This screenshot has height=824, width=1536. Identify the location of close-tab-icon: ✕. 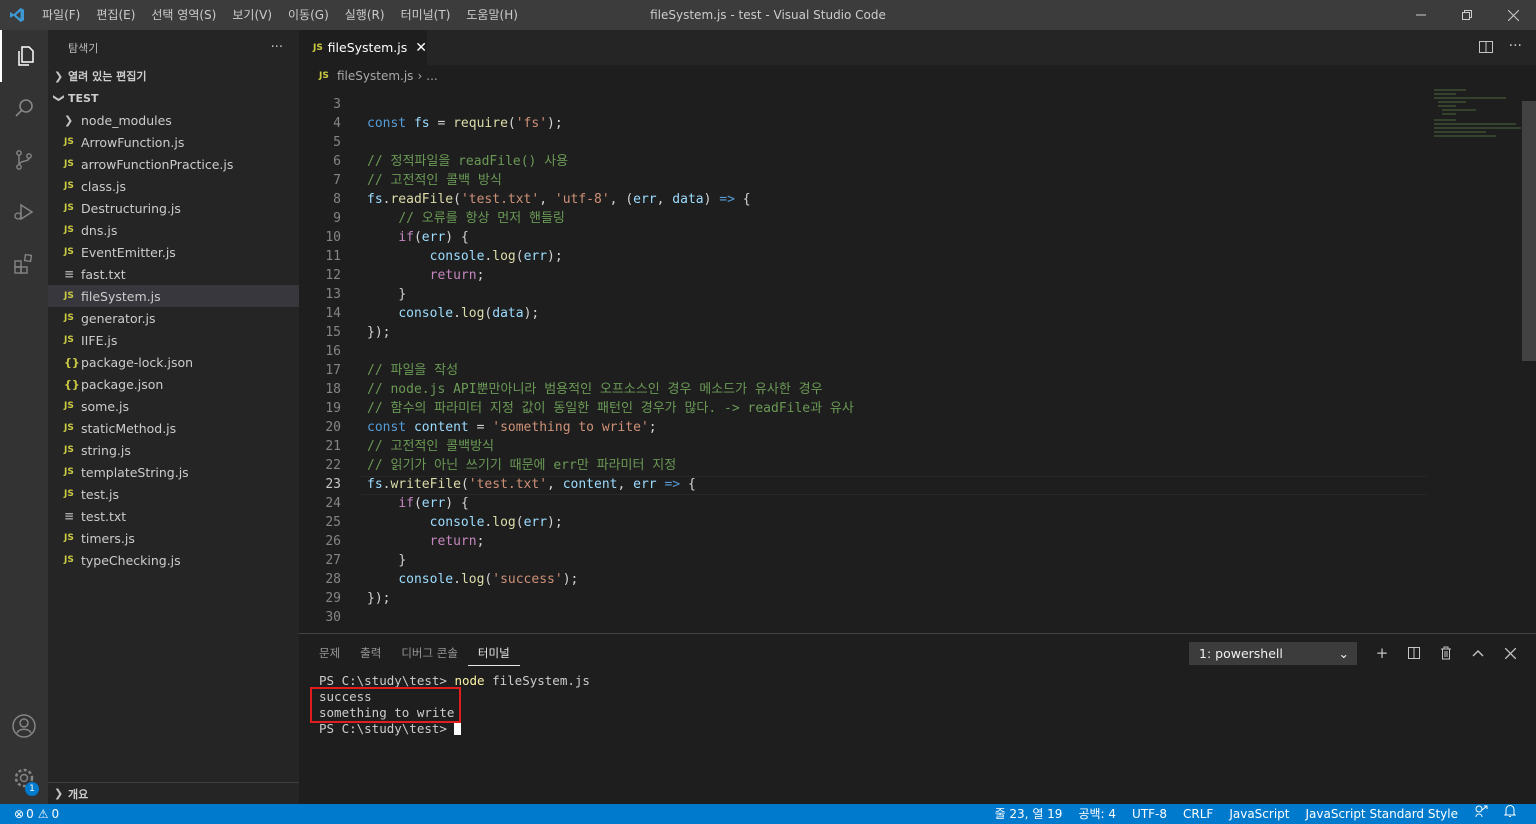
(421, 48).